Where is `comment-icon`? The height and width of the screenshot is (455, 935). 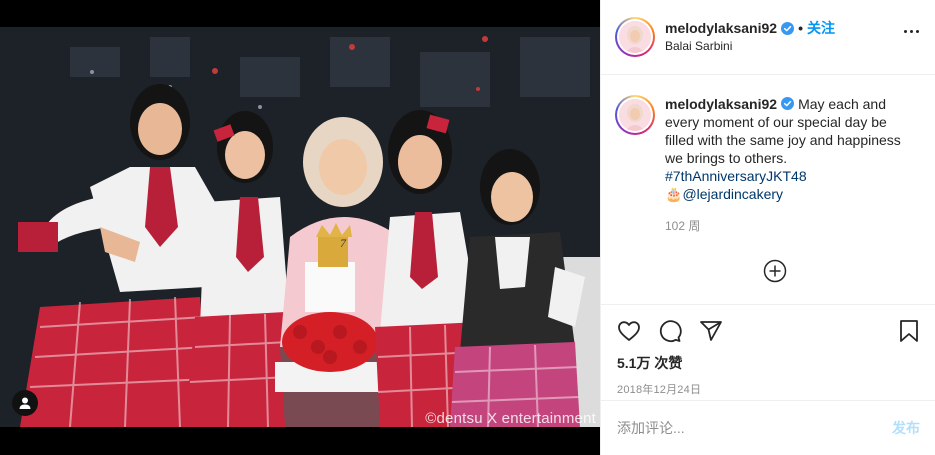 comment-icon is located at coordinates (670, 331).